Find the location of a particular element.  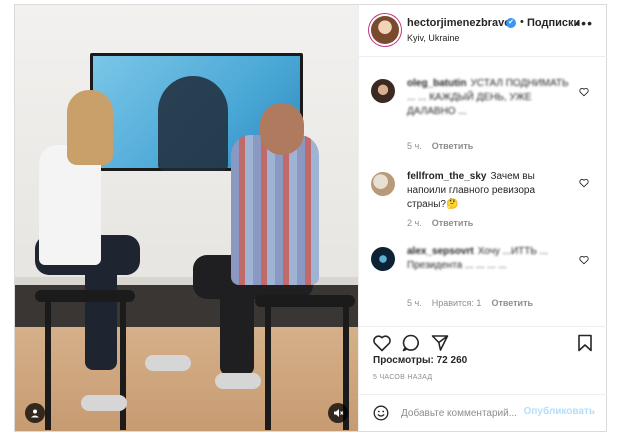

comment-meta: 2 ч. Ответить is located at coordinates (445, 223).